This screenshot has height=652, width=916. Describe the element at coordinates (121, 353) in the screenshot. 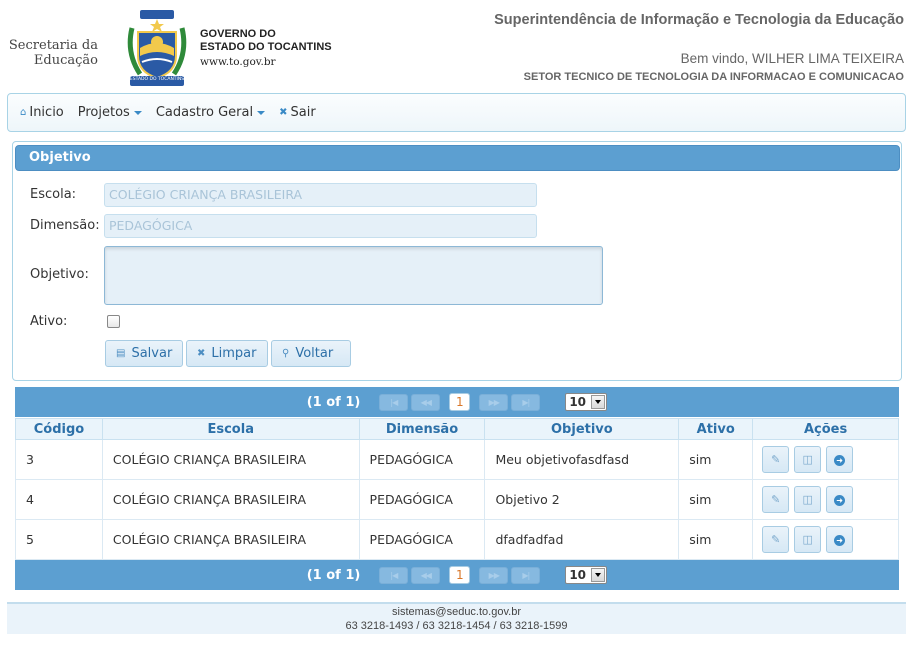

I see `disk-icon: ▤` at that location.